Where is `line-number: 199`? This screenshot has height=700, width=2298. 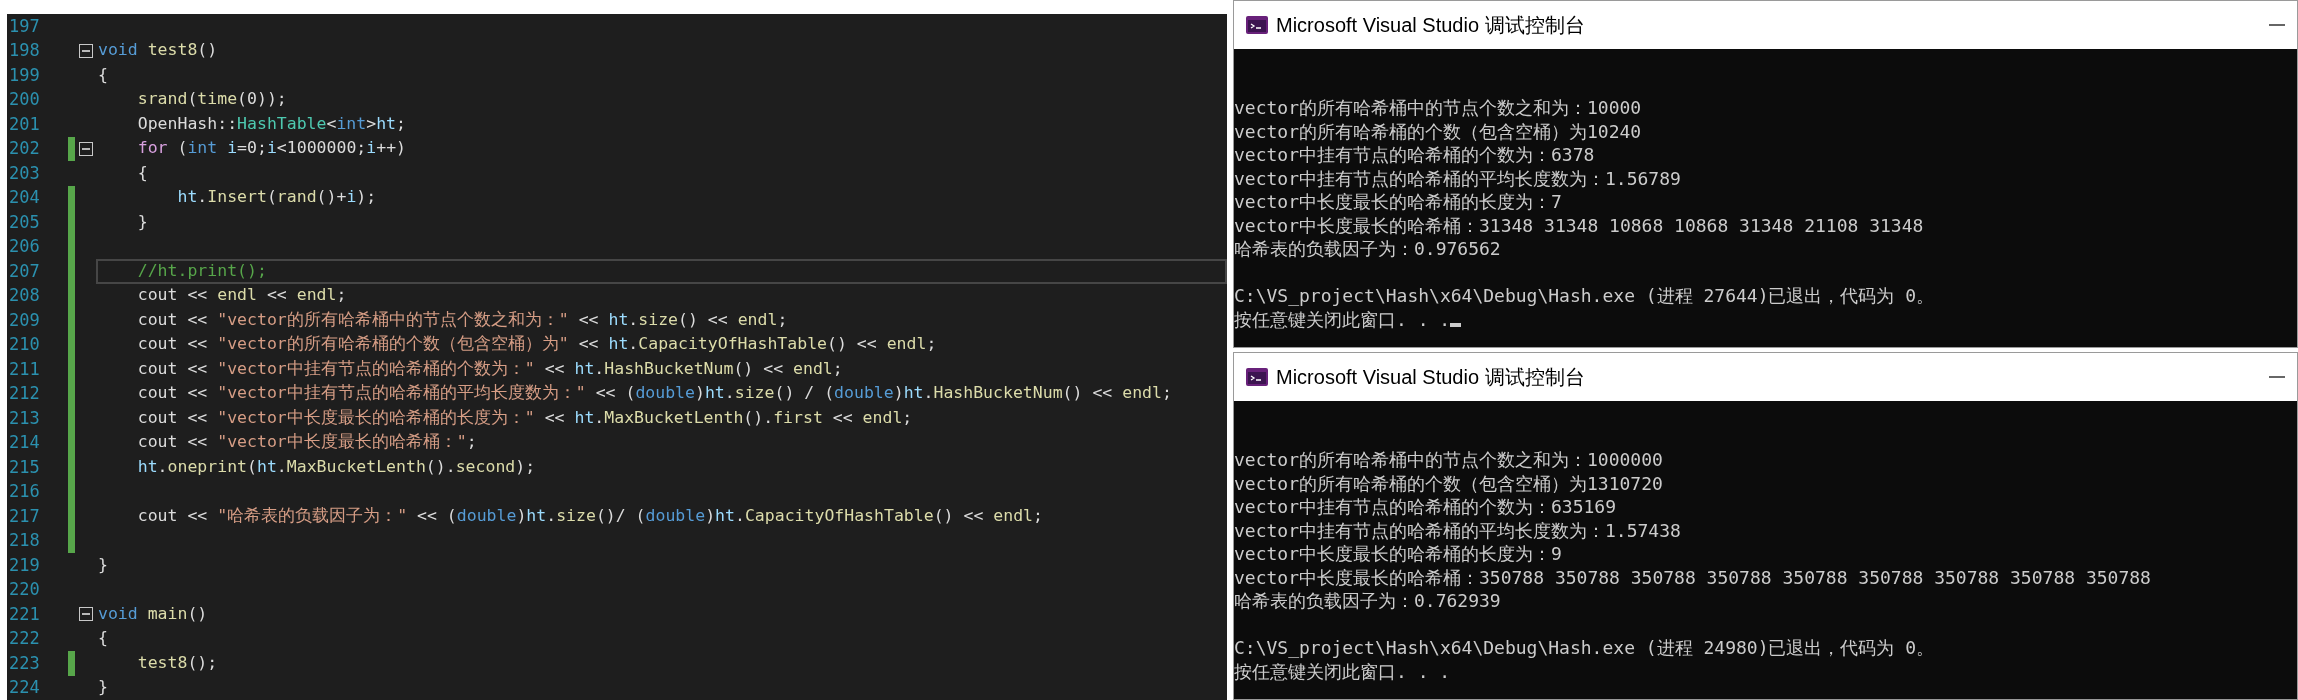 line-number: 199 is located at coordinates (24, 75).